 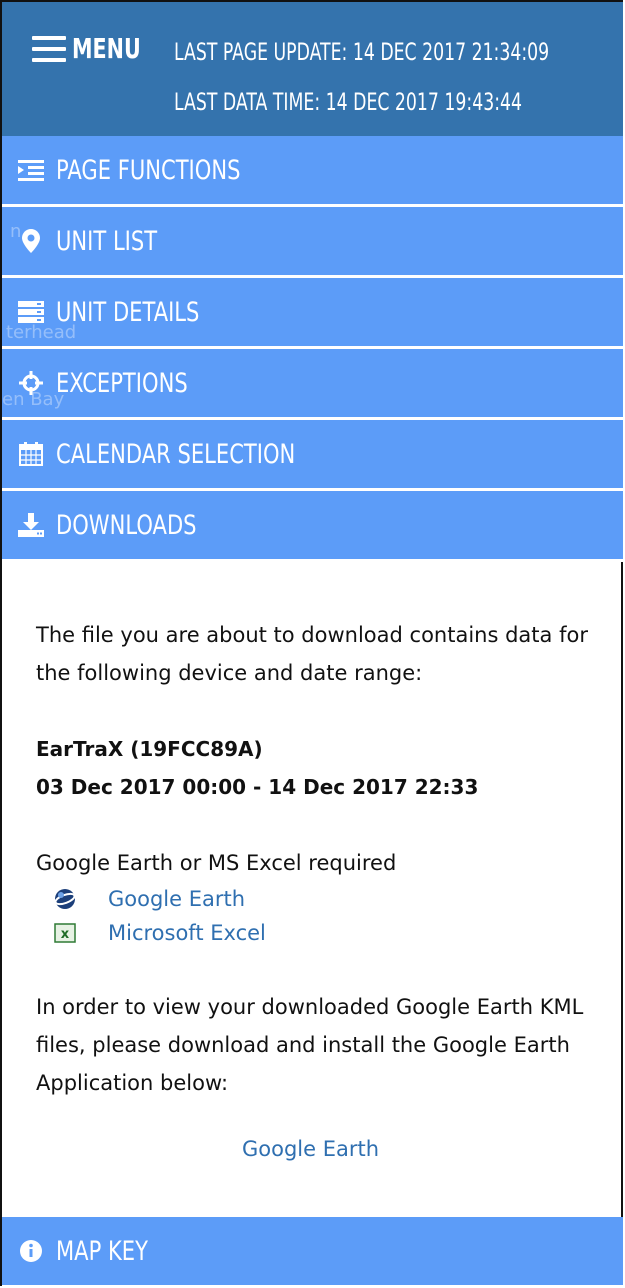 What do you see at coordinates (312, 242) in the screenshot?
I see `nav-item-unit-list: n UNIT LIST` at bounding box center [312, 242].